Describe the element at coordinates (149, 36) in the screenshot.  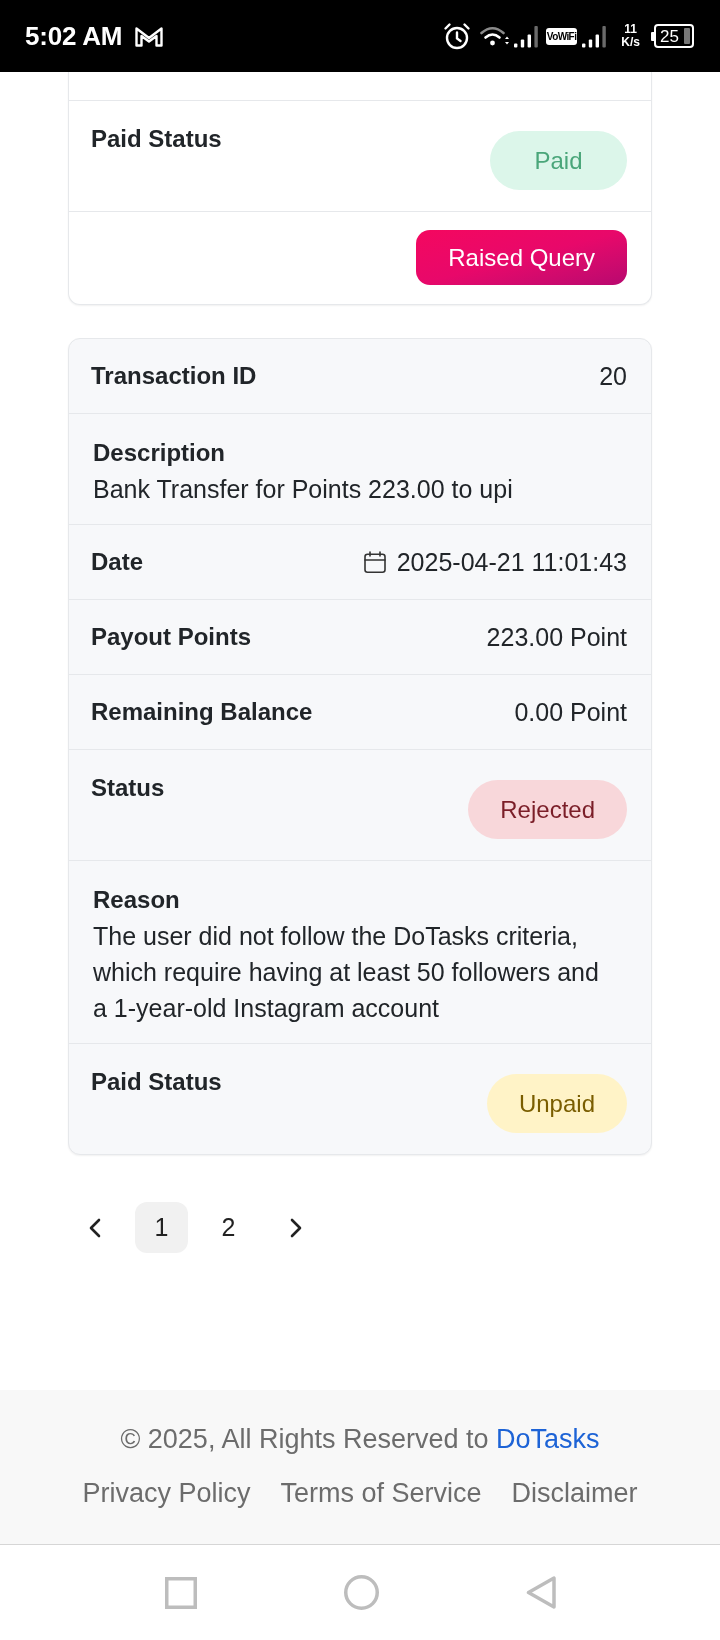
I see `mail-icon` at that location.